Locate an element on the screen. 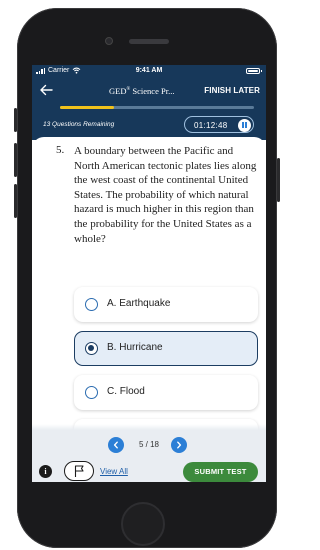 This screenshot has height=550, width=320. radio-button-b is located at coordinates (91, 348).